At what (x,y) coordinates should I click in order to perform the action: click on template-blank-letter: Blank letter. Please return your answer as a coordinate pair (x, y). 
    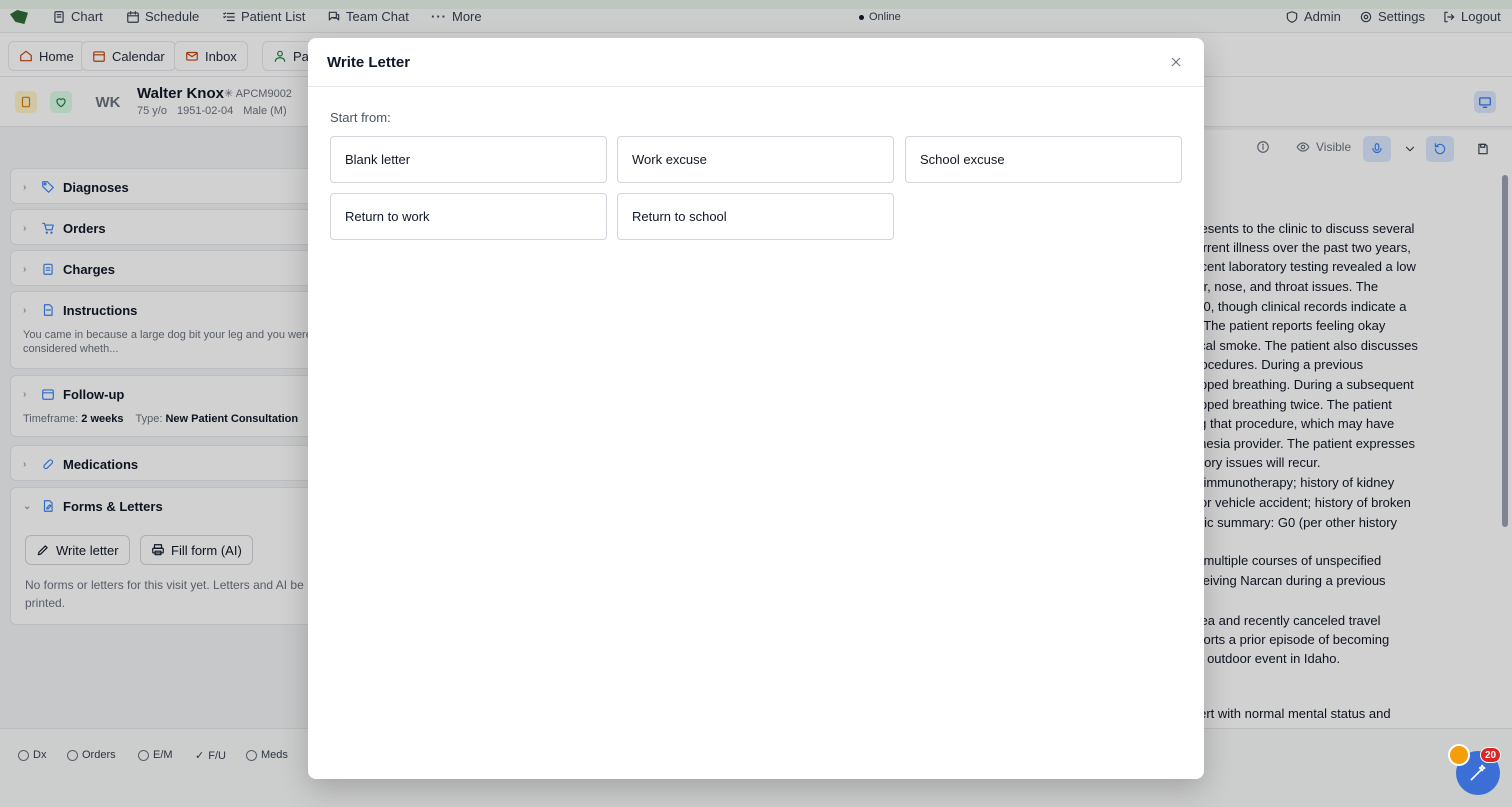
    Looking at the image, I should click on (468, 159).